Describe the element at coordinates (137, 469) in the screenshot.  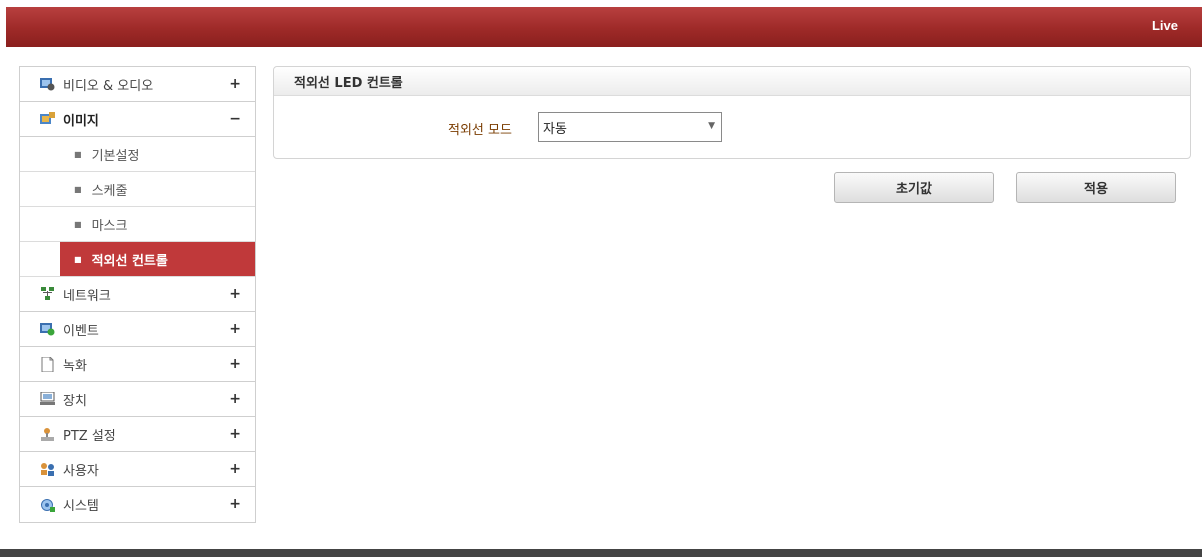
I see `sidebar-item-user: 사용자 +` at that location.